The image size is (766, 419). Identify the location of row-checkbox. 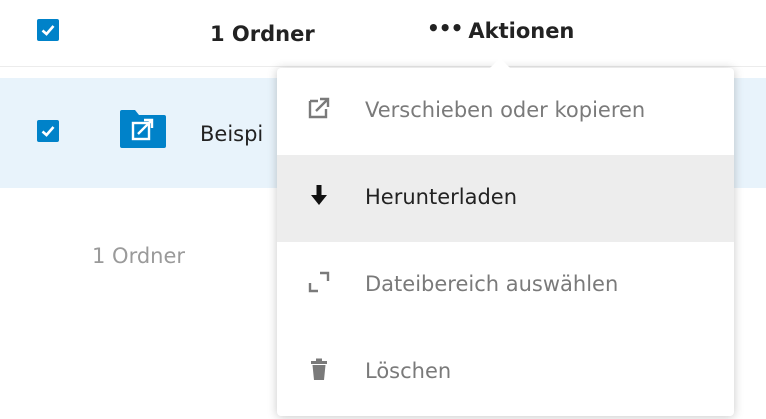
(48, 131).